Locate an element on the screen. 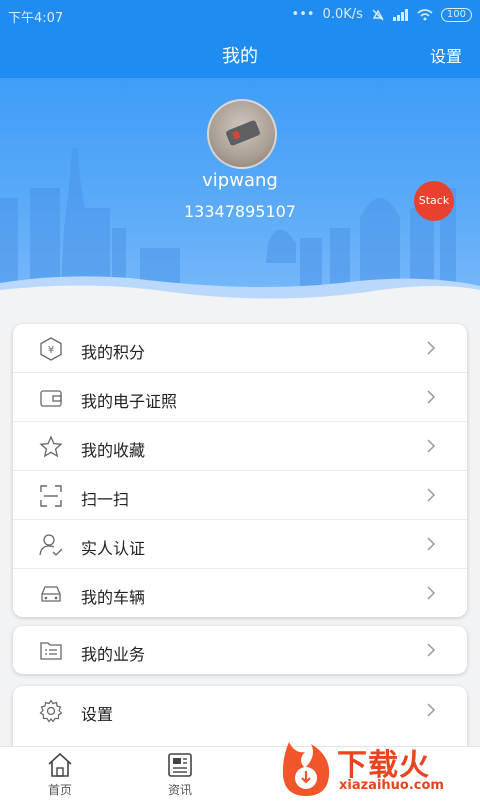 Image resolution: width=480 pixels, height=801 pixels. menu-item-label: 我的电子证照 is located at coordinates (129, 401).